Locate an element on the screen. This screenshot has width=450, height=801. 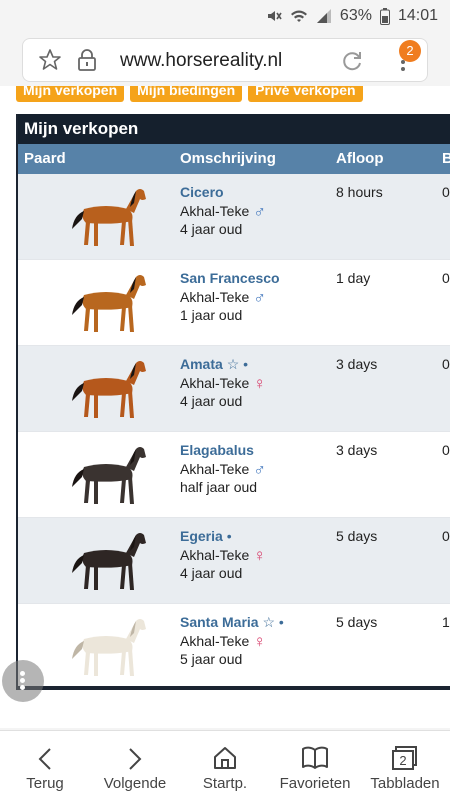
column-header-expiry: Afloop is located at coordinates (360, 158).